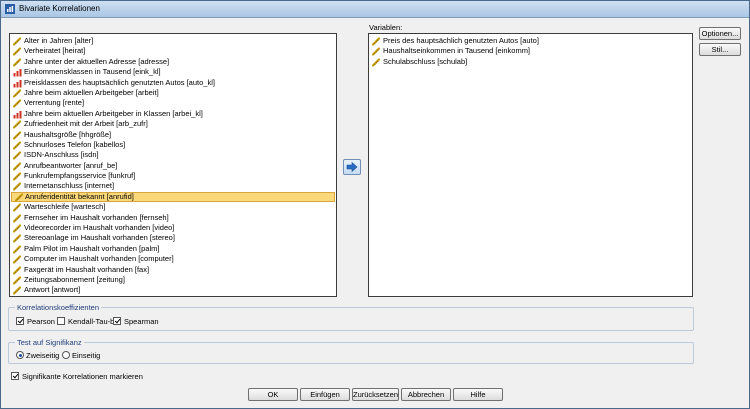  I want to click on list-item: Zeitungsabonnement [zeitung], so click(173, 280).